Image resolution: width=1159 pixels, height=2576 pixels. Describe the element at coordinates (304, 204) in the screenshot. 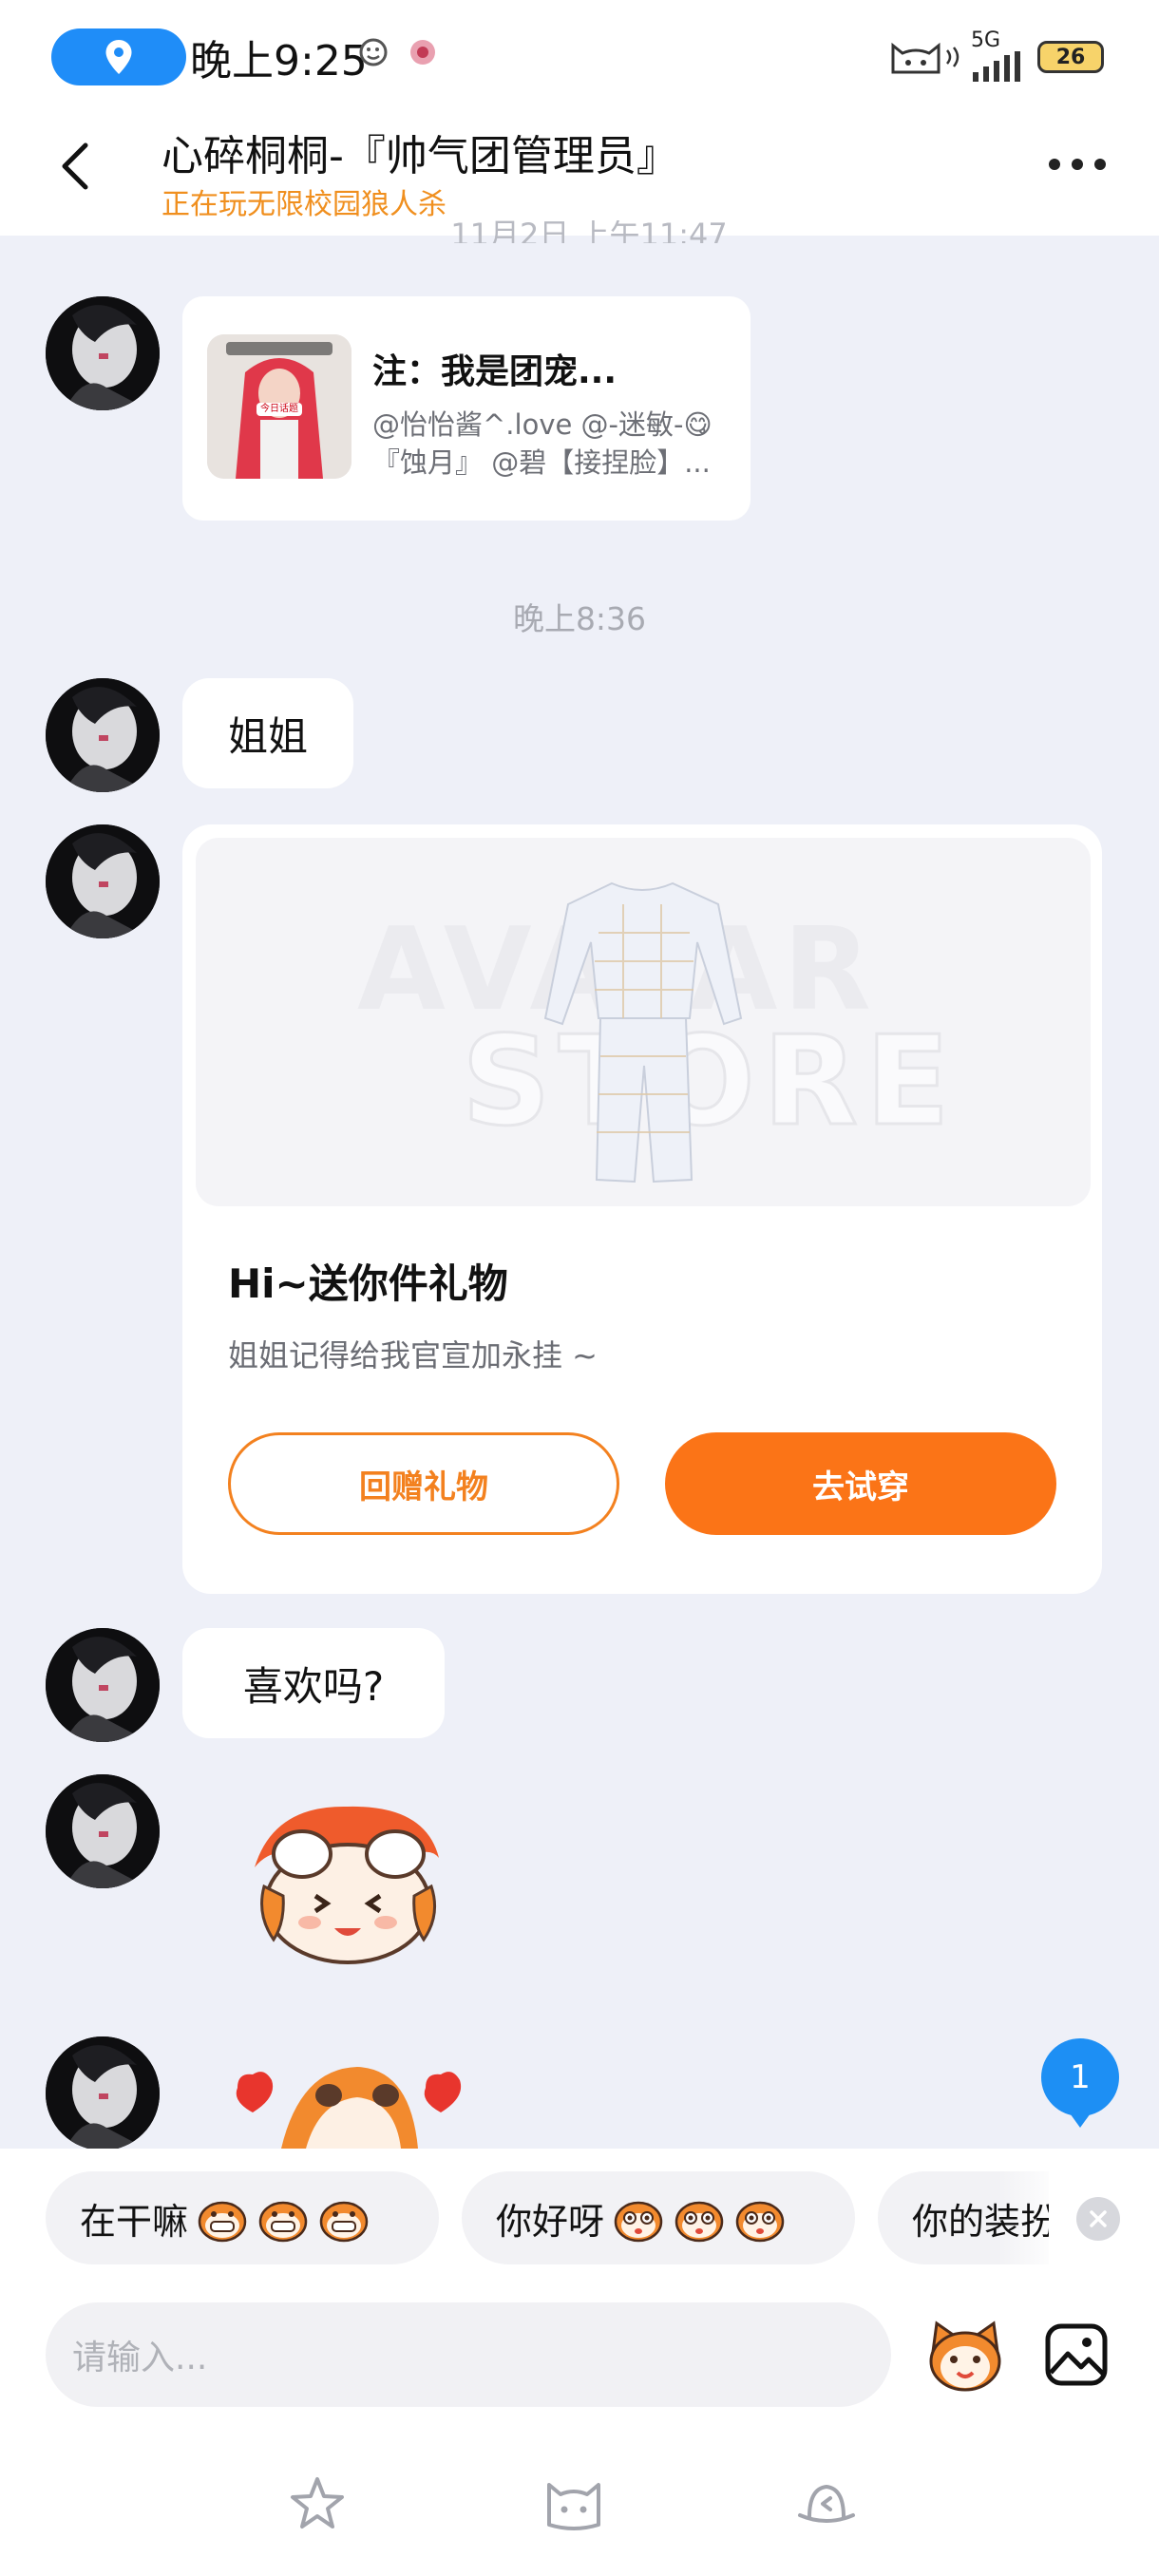

I see `chat-subtitle: 正在玩无限校园狼人杀` at that location.